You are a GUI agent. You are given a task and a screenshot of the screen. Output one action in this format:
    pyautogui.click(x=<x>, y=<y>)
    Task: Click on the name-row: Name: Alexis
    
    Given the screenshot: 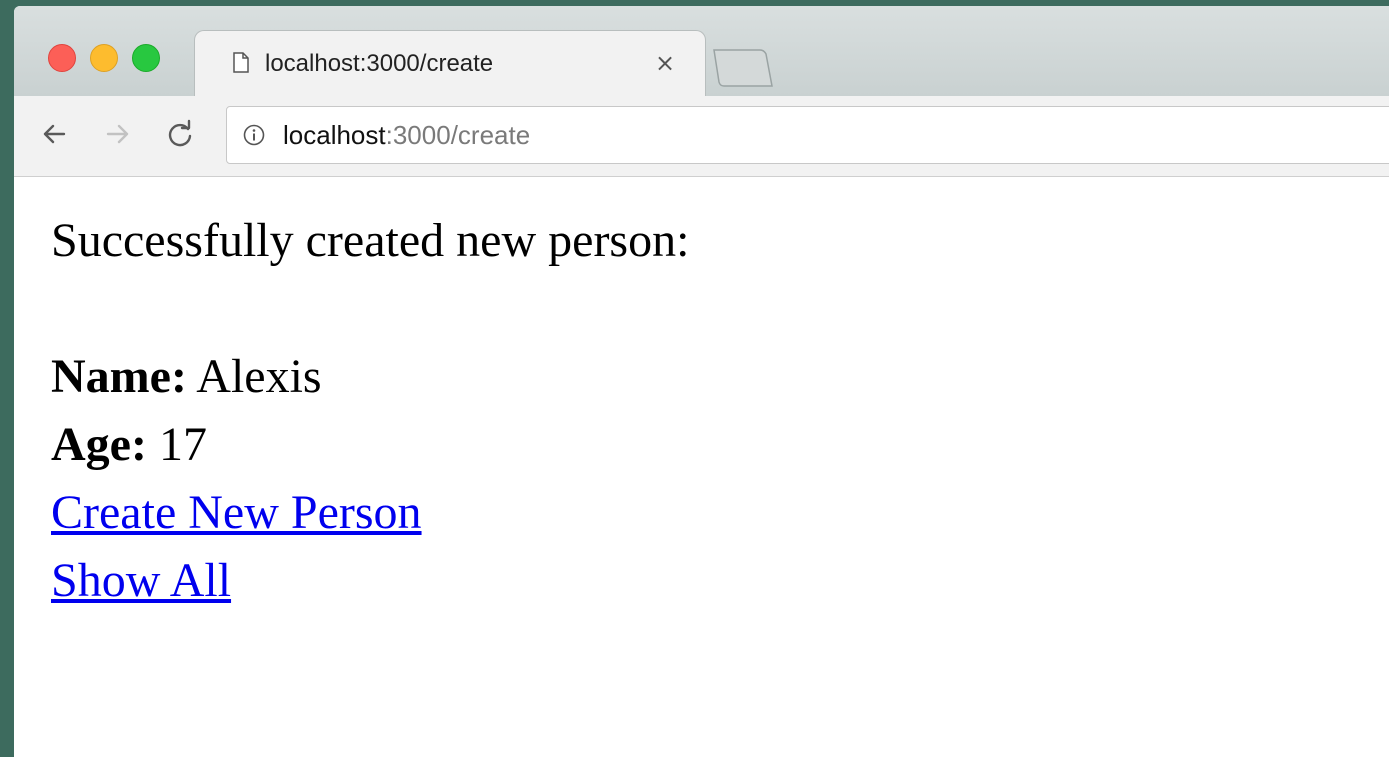 What is the action you would take?
    pyautogui.click(x=370, y=377)
    